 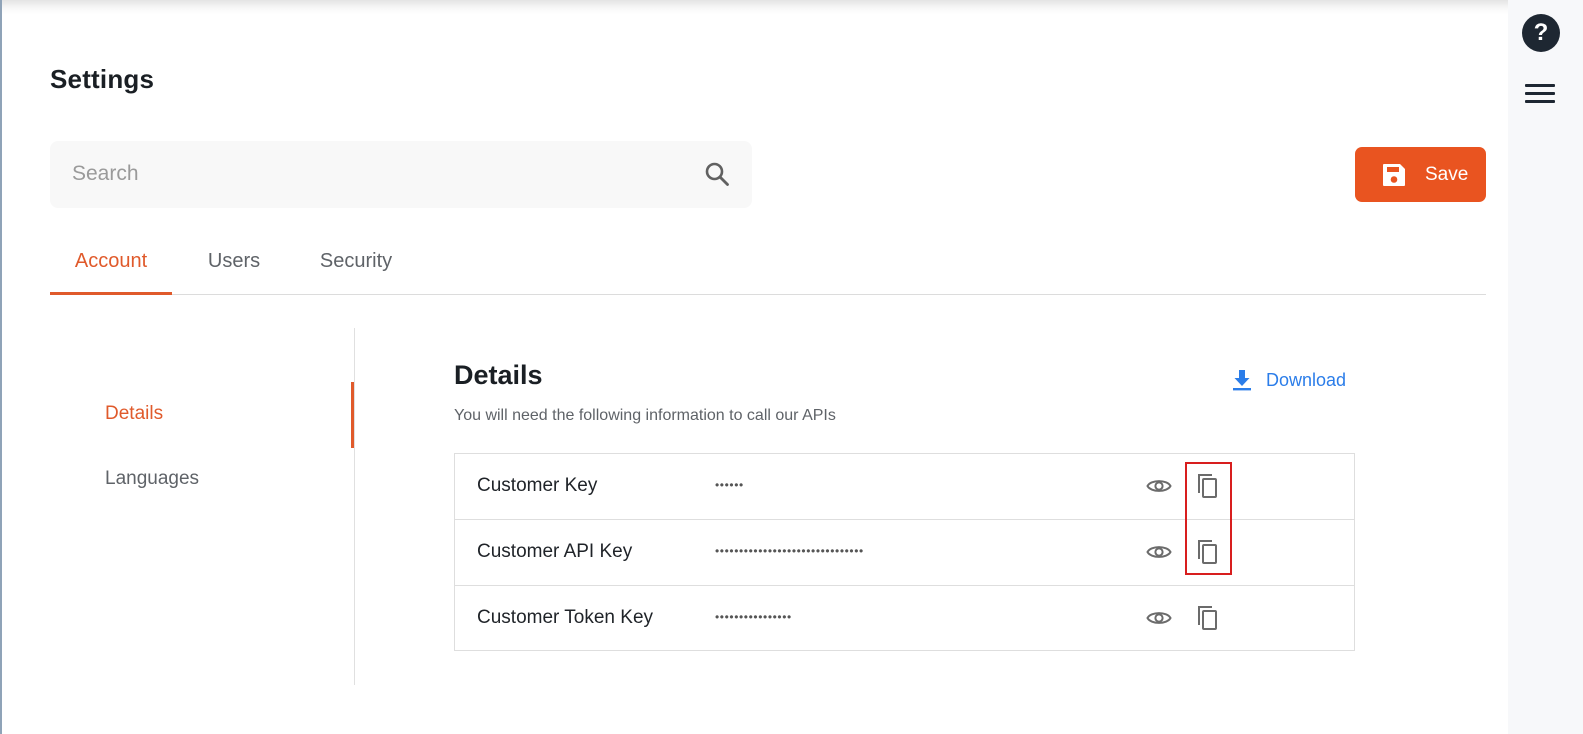 I want to click on floppy-disk-icon, so click(x=1394, y=174).